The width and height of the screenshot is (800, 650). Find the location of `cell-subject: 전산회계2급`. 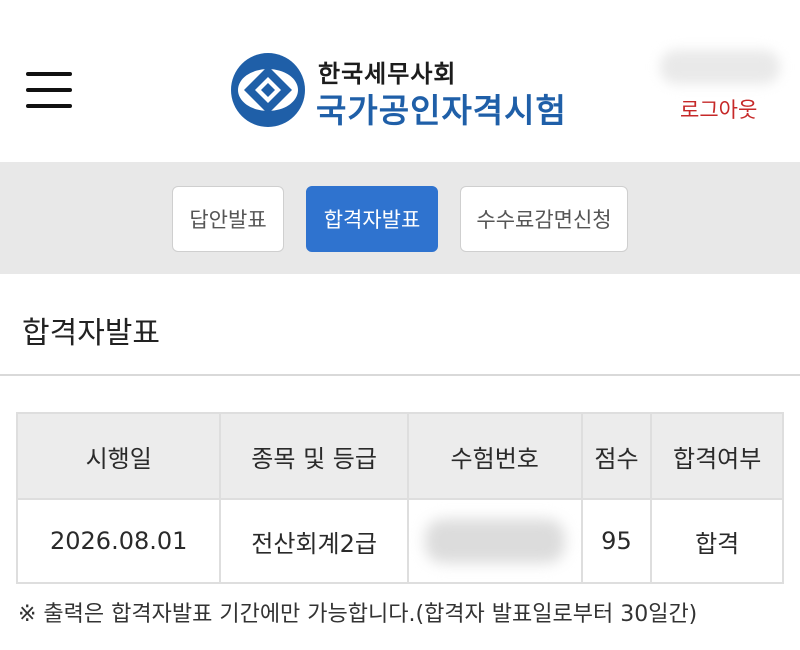

cell-subject: 전산회계2급 is located at coordinates (314, 541).